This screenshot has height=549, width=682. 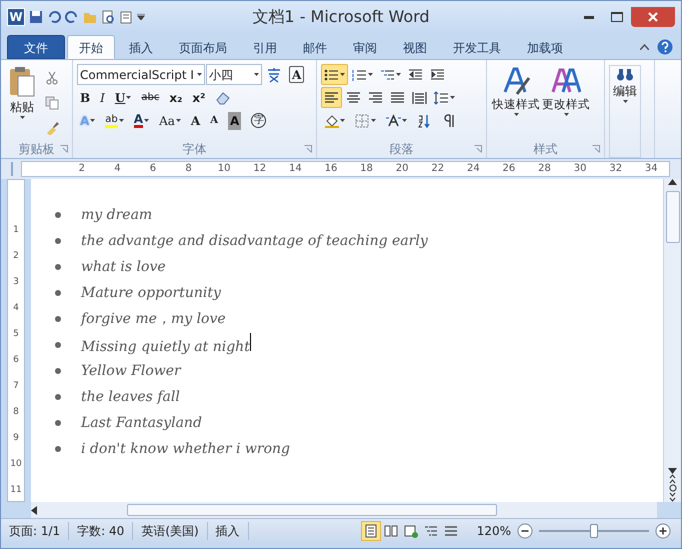 What do you see at coordinates (52, 103) in the screenshot?
I see `copy-icon` at bounding box center [52, 103].